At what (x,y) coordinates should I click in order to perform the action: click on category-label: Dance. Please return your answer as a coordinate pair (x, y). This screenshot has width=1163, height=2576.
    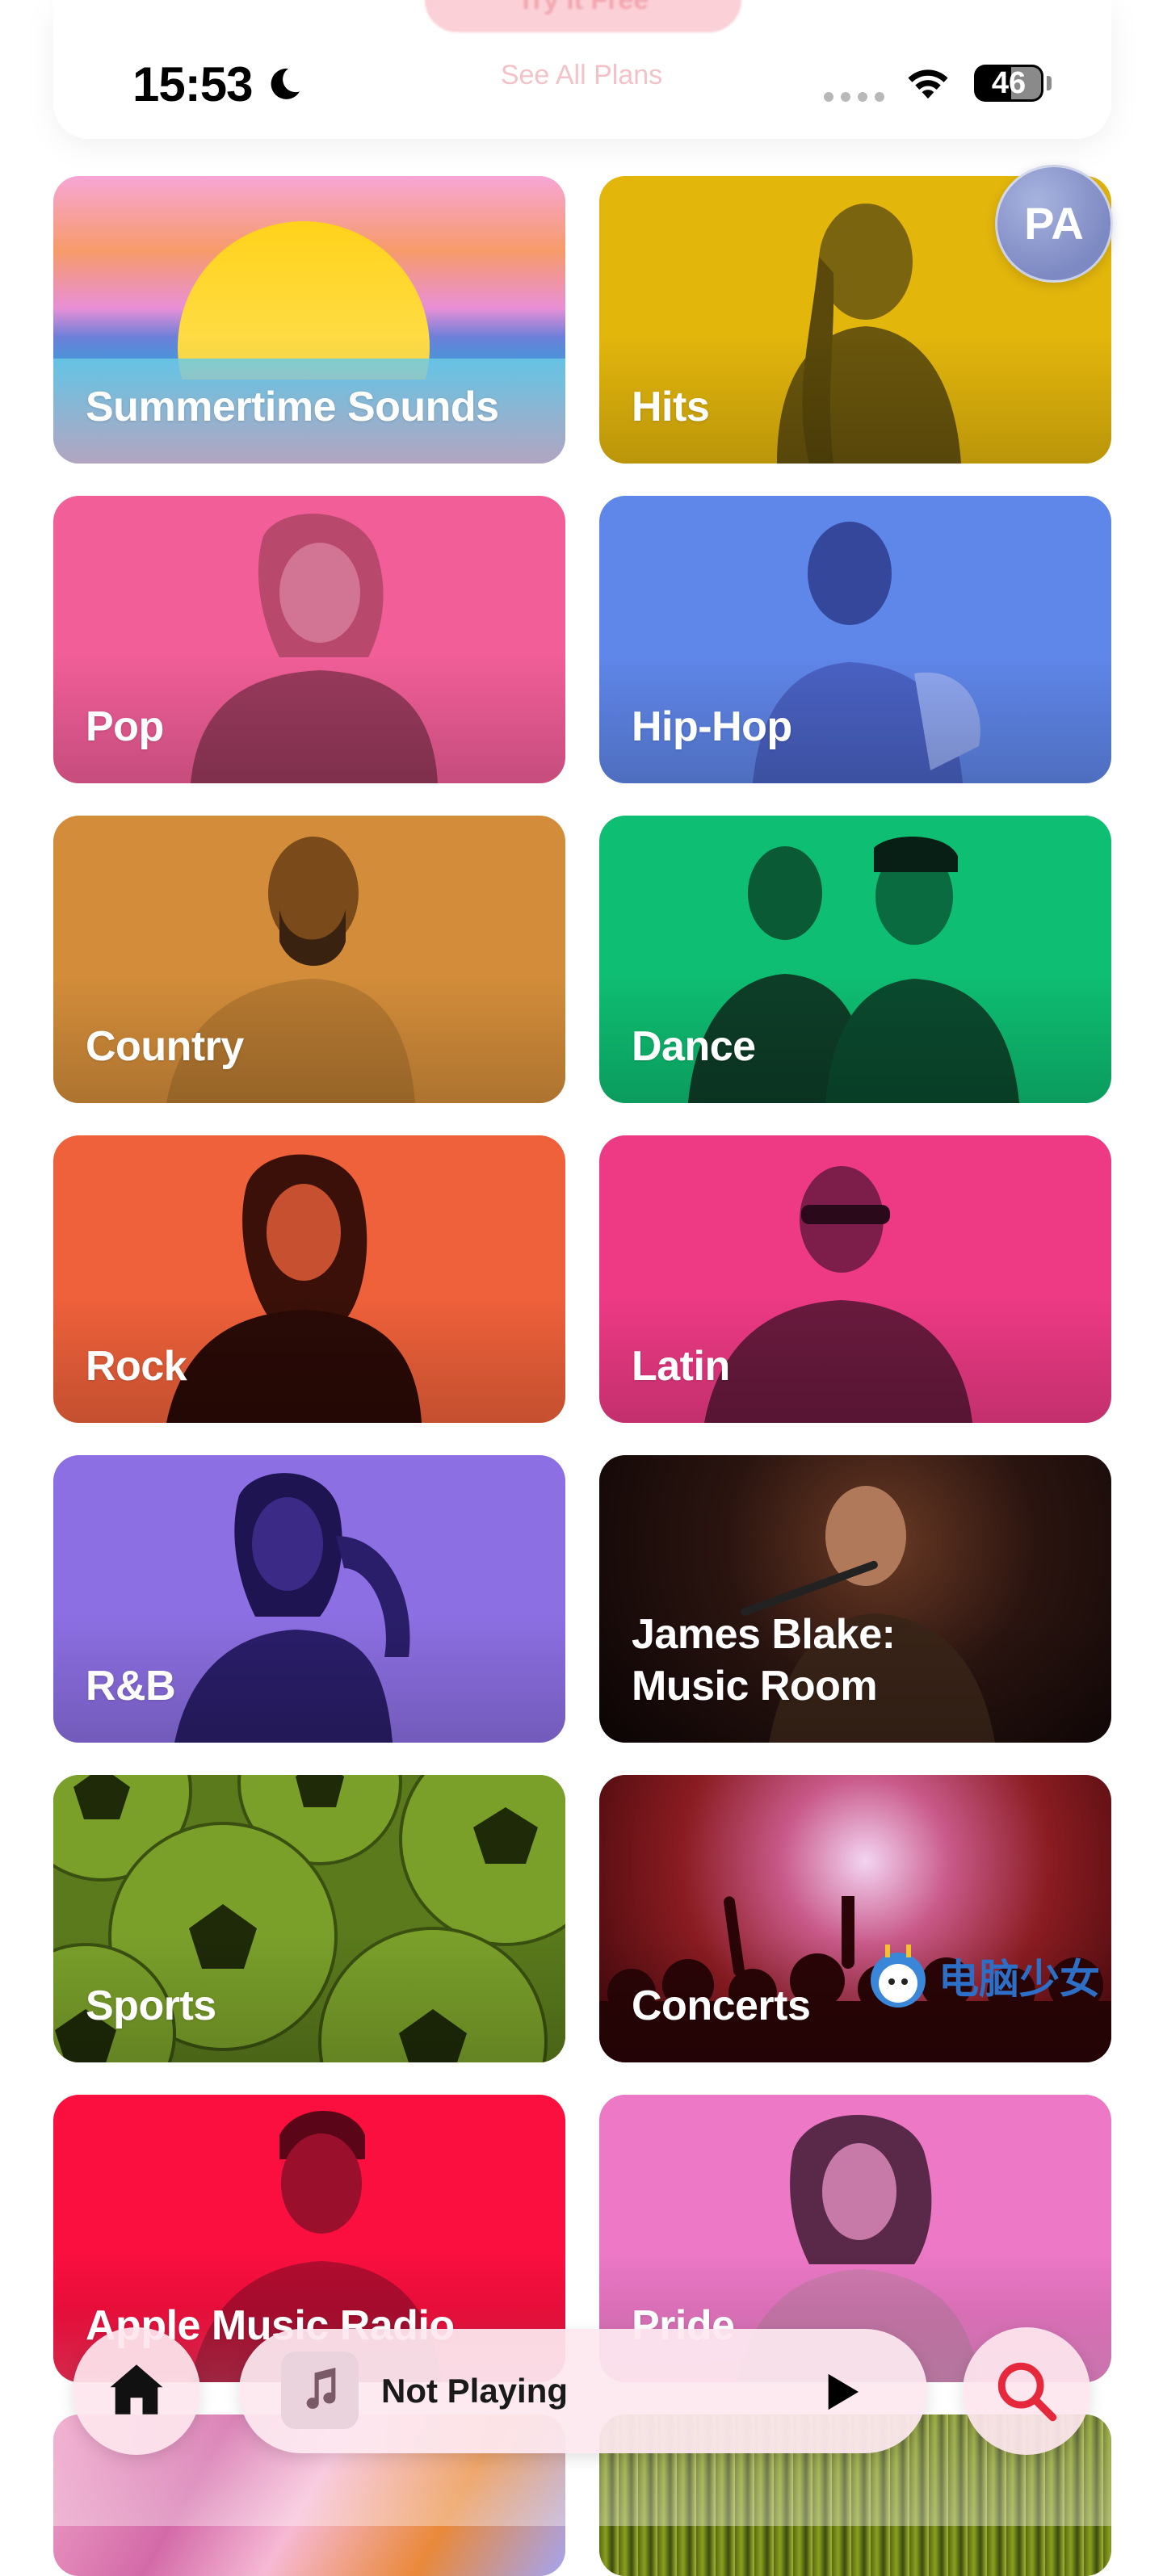
    Looking at the image, I should click on (694, 1046).